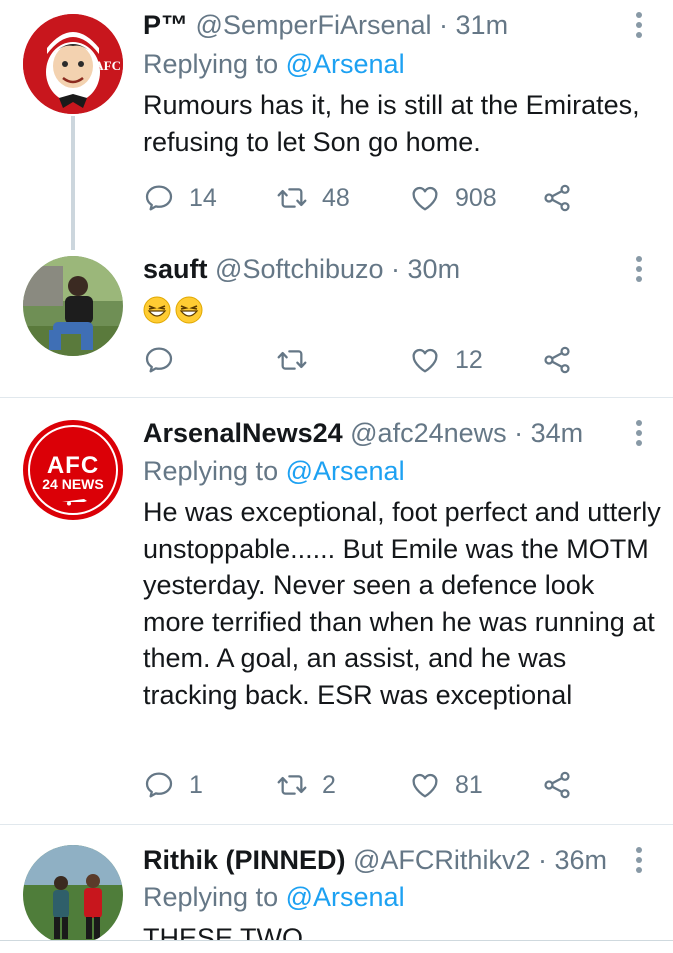 Image resolution: width=673 pixels, height=953 pixels. I want to click on tweet-text-content: THESE TWO, so click(223, 931).